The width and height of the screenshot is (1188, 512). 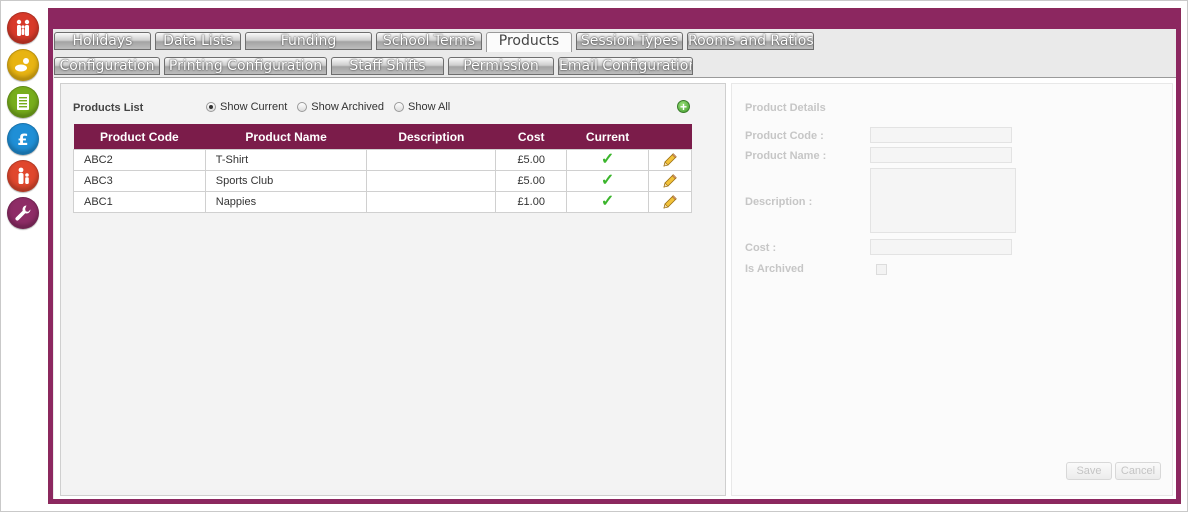 What do you see at coordinates (431, 137) in the screenshot?
I see `column-header-description: Description` at bounding box center [431, 137].